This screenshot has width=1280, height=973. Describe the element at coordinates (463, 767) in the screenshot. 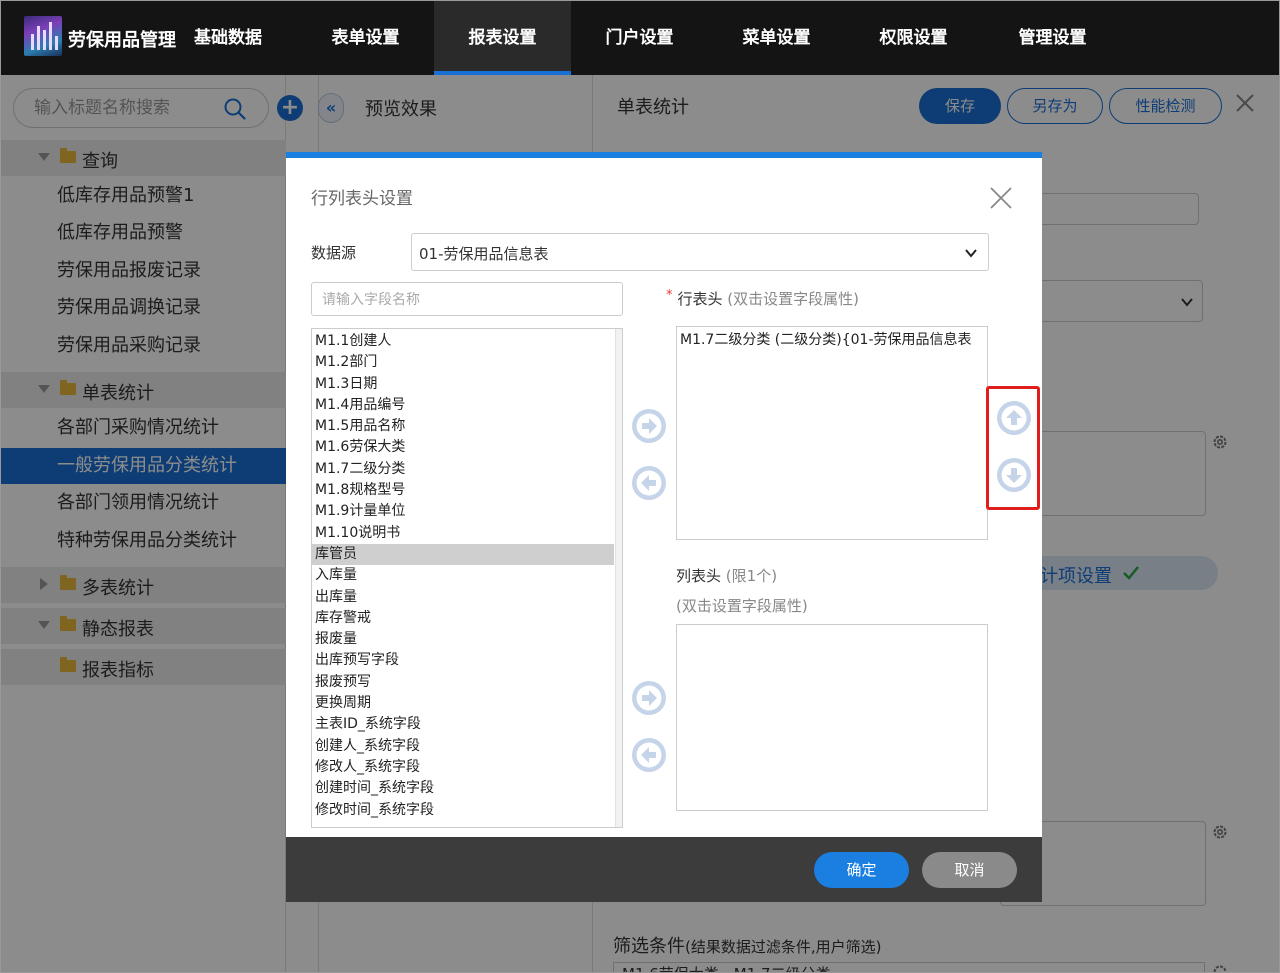

I see `field-option: 修改人_系统字段` at that location.